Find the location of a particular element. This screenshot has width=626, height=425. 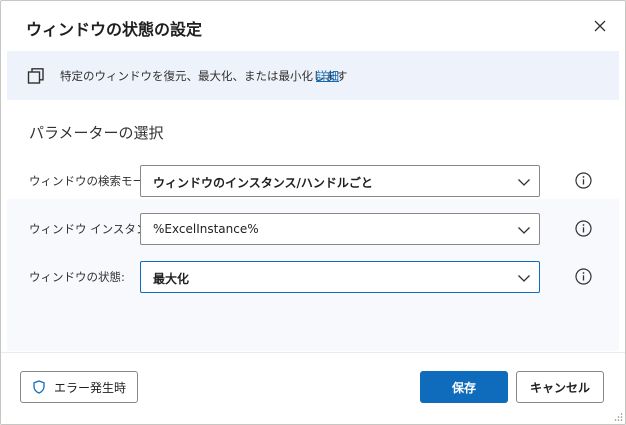

window-instance-select: %ExcelInstance% is located at coordinates (340, 229).